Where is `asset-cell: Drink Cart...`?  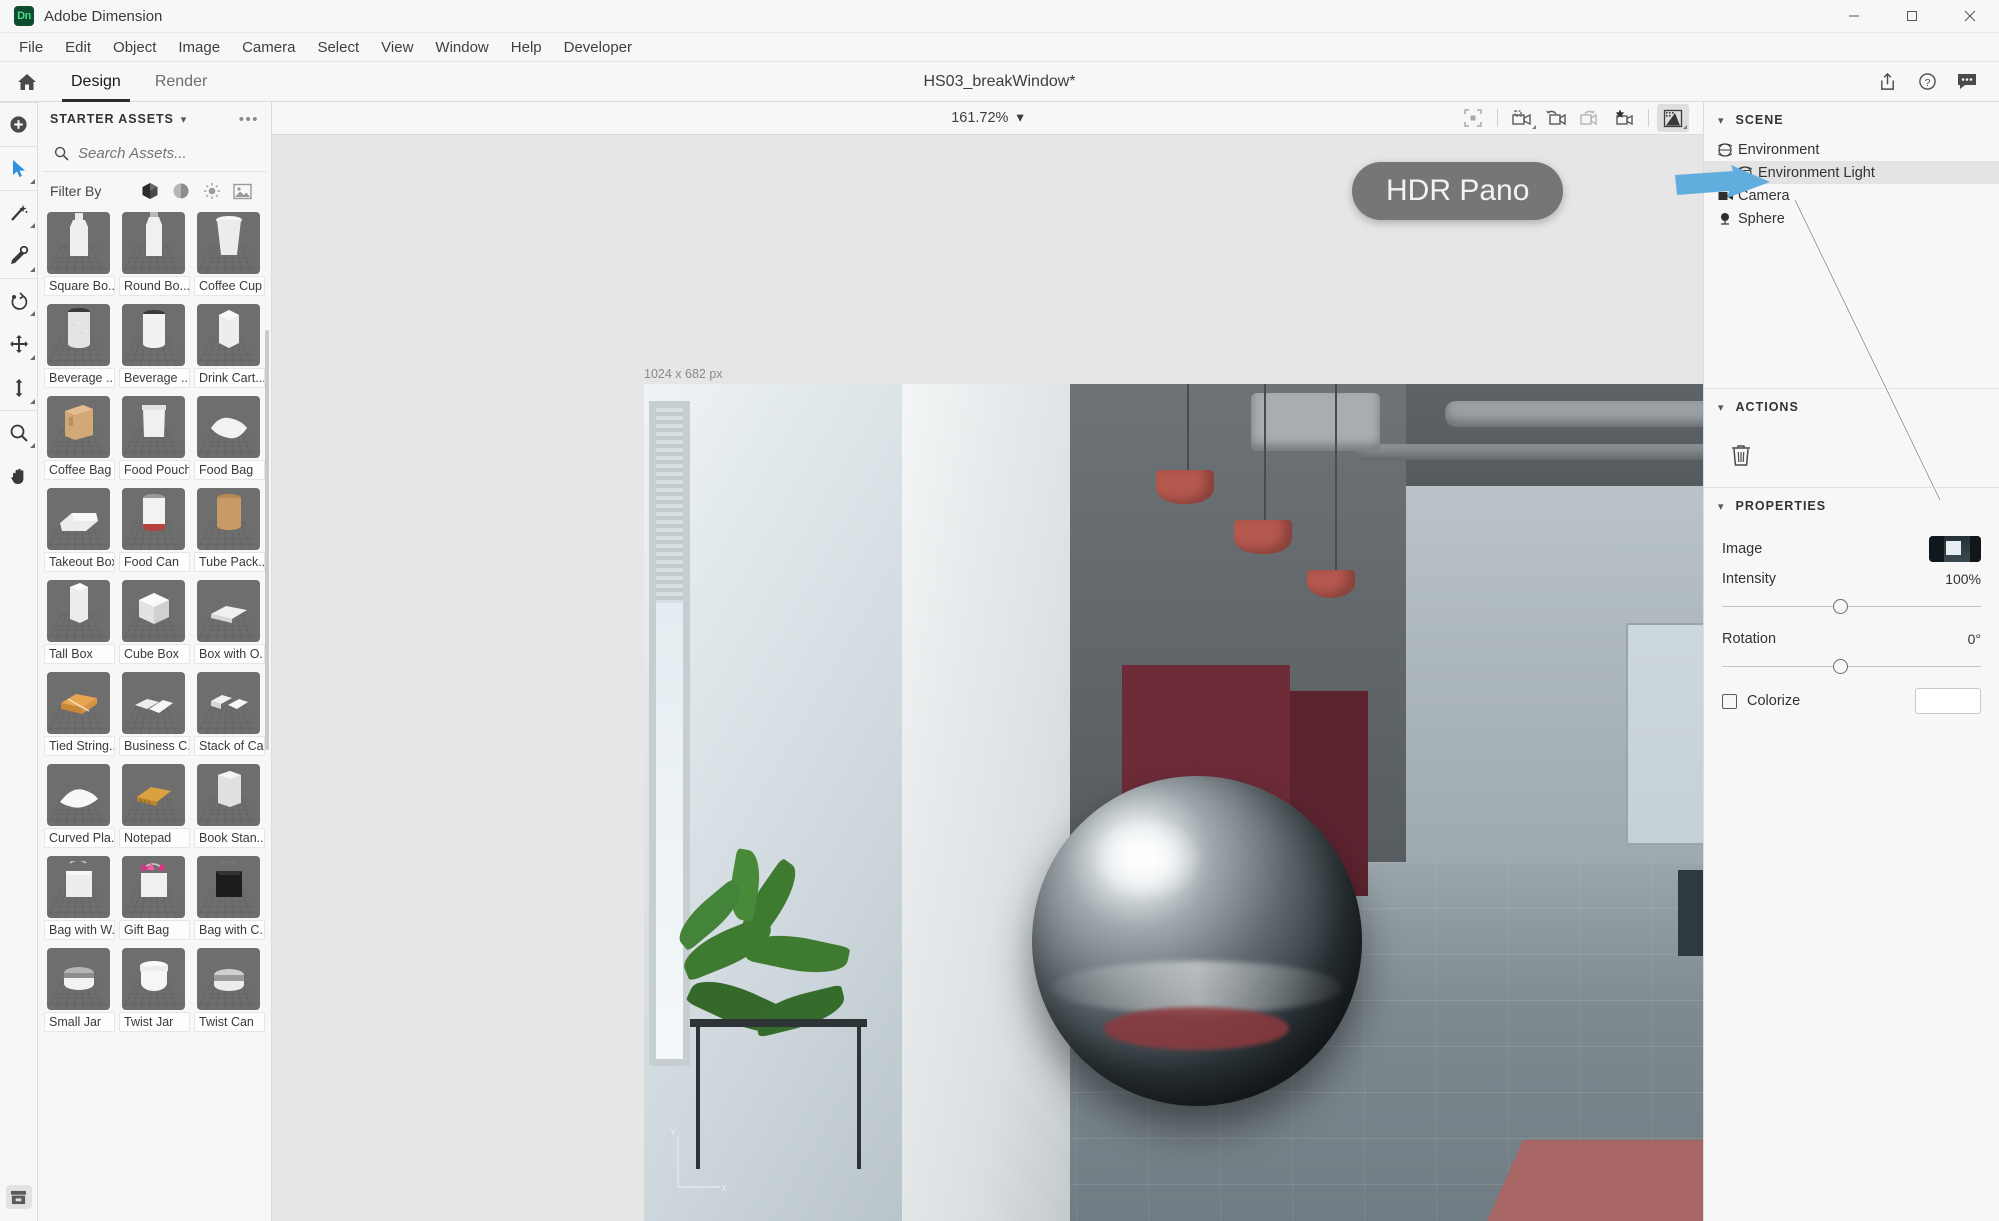 asset-cell: Drink Cart... is located at coordinates (229, 346).